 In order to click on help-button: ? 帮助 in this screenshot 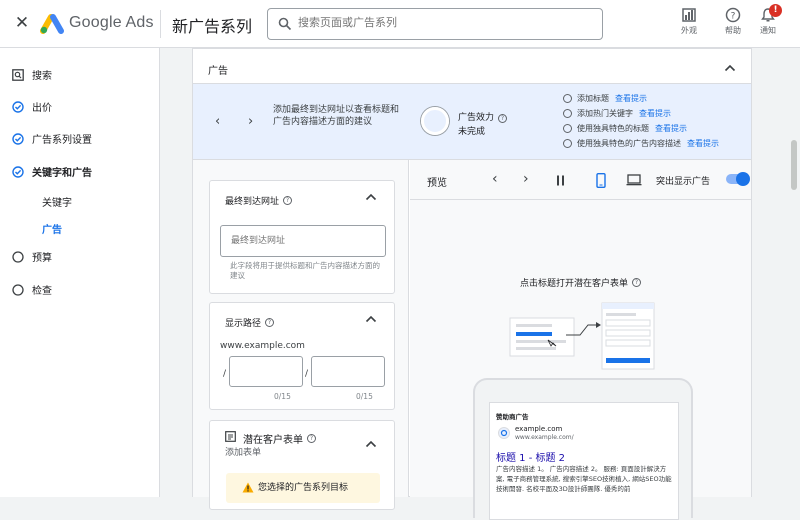, I will do `click(733, 21)`.